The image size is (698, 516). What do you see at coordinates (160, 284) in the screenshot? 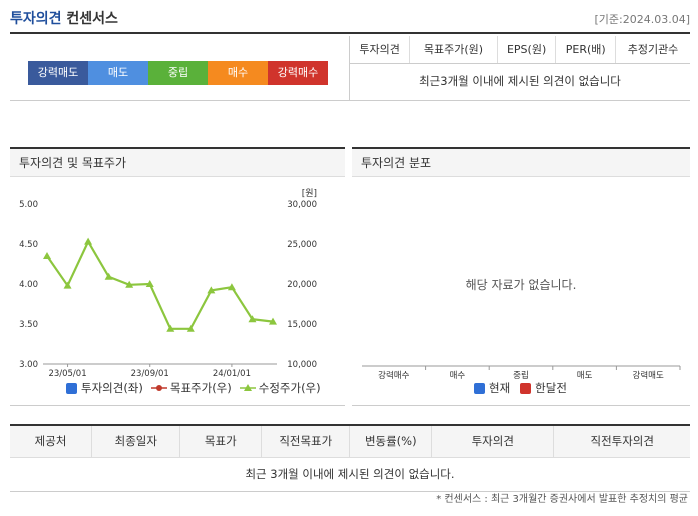
I see `series-line-adjusted-price` at bounding box center [160, 284].